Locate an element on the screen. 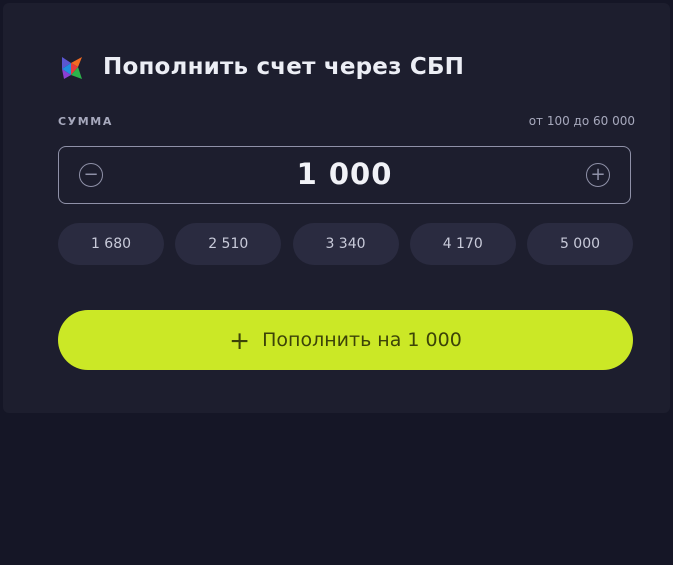 The image size is (673, 565). plus-circle-icon: + is located at coordinates (598, 175).